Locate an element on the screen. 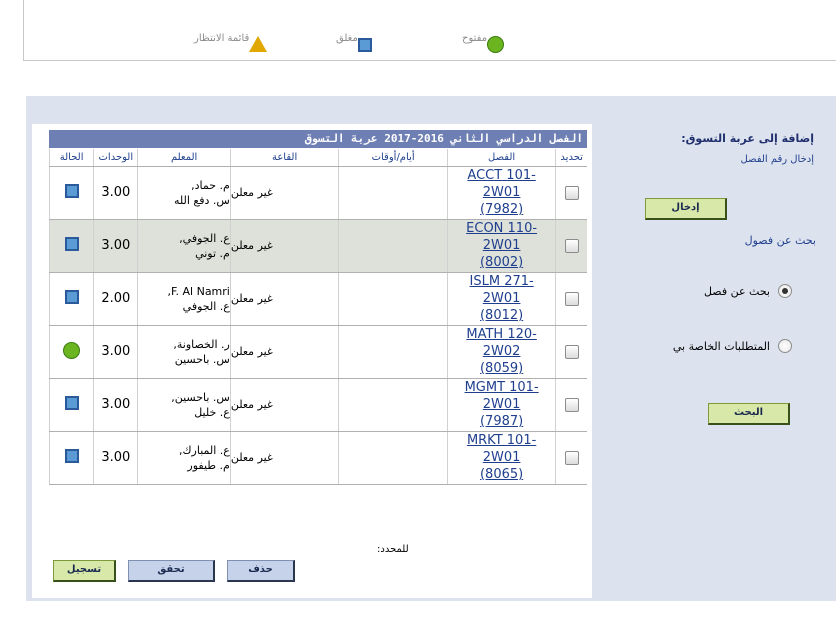 This screenshot has width=836, height=644. my-requirements-radio is located at coordinates (785, 346).